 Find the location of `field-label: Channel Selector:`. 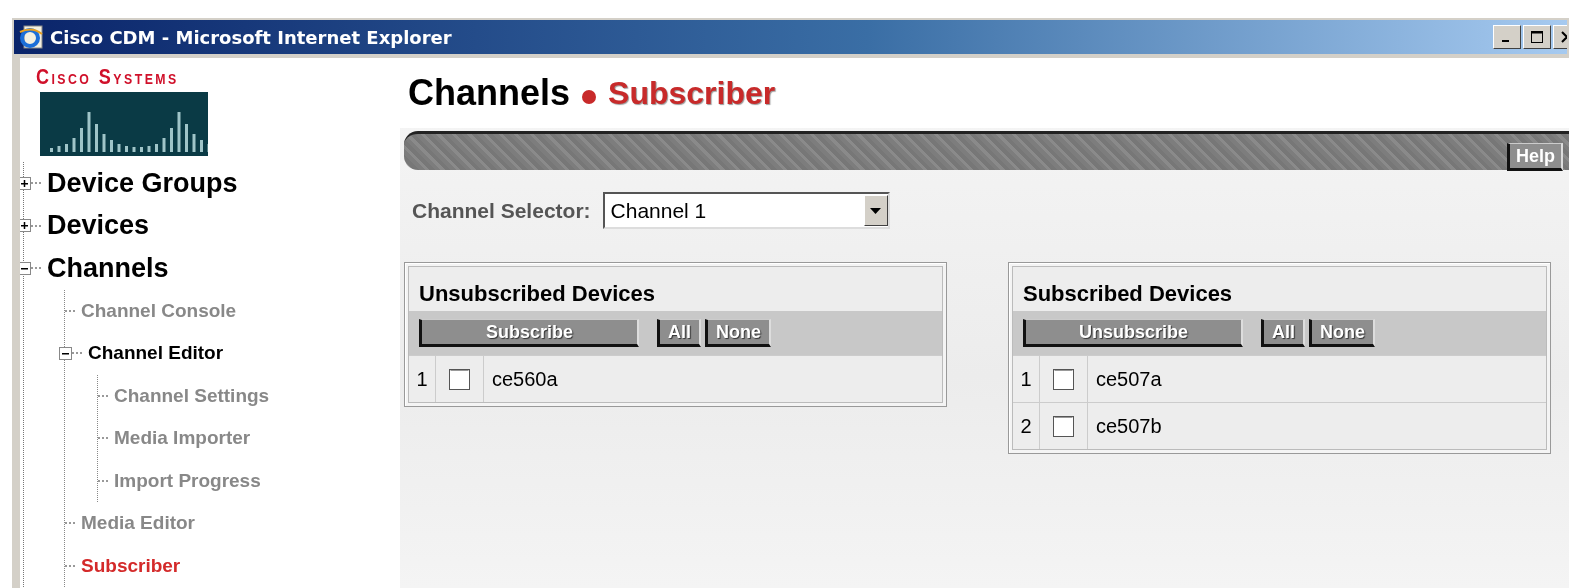

field-label: Channel Selector: is located at coordinates (501, 210).